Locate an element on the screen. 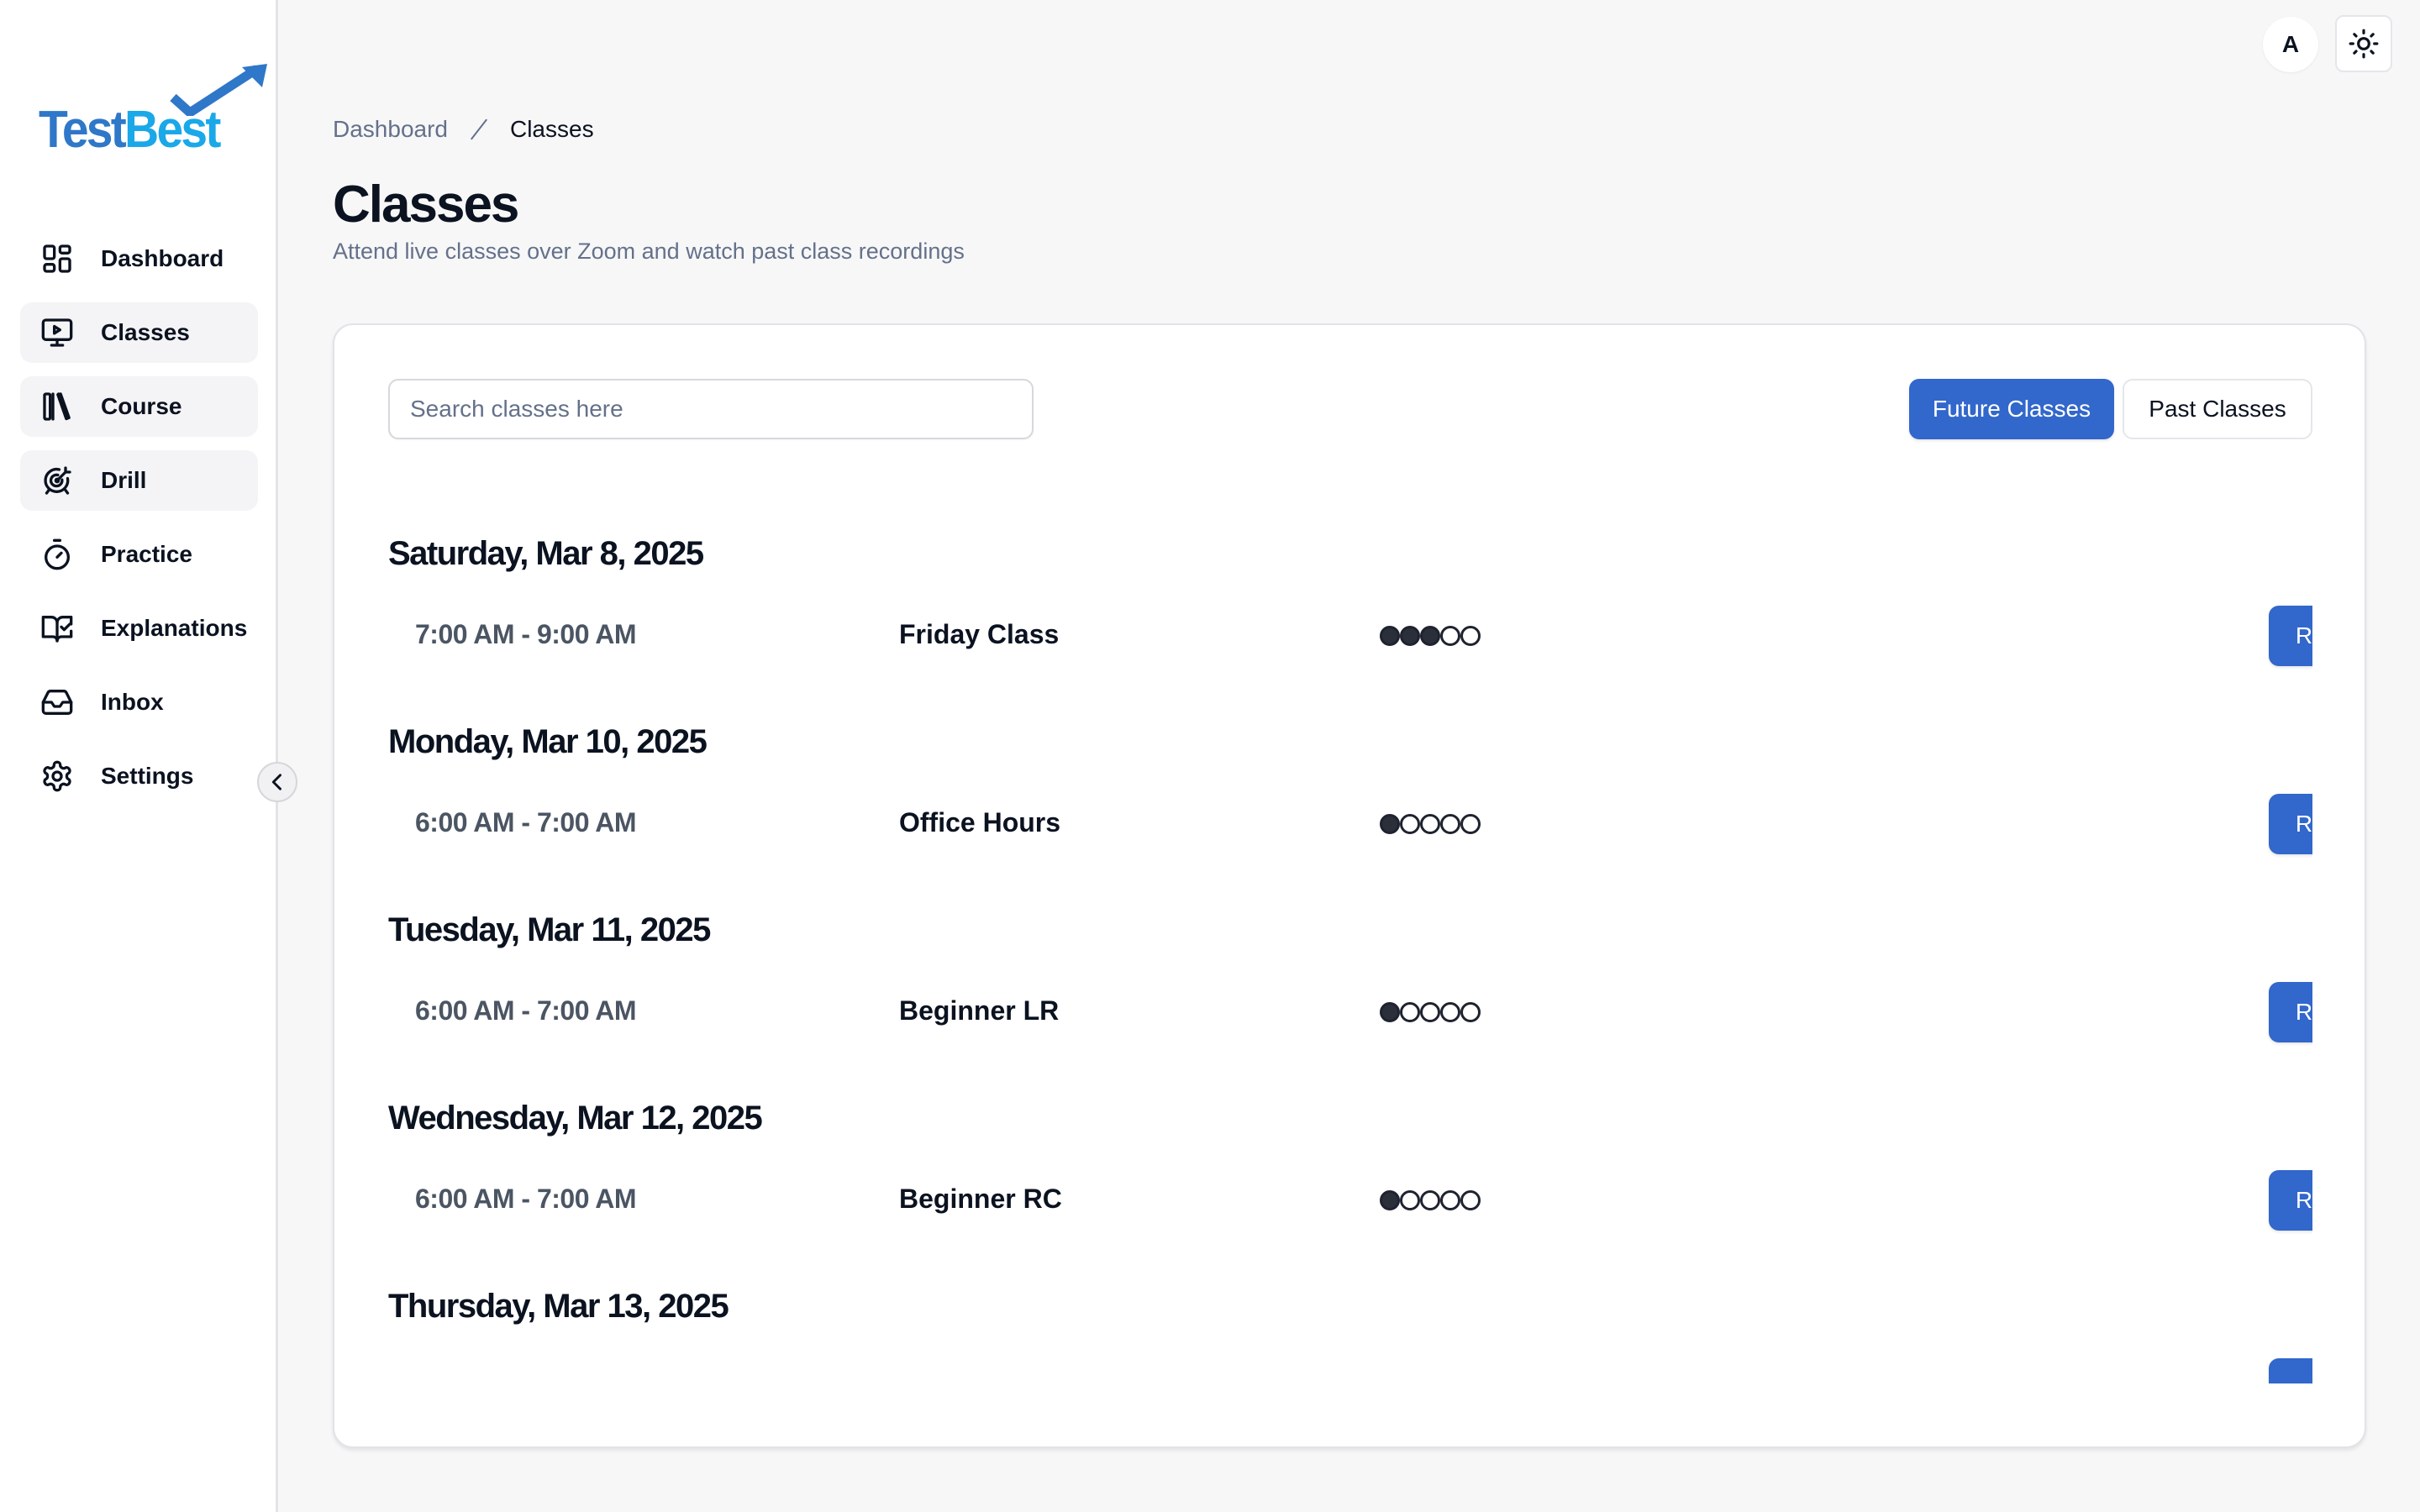 Image resolution: width=2420 pixels, height=1512 pixels. chevron-left-icon is located at coordinates (276, 782).